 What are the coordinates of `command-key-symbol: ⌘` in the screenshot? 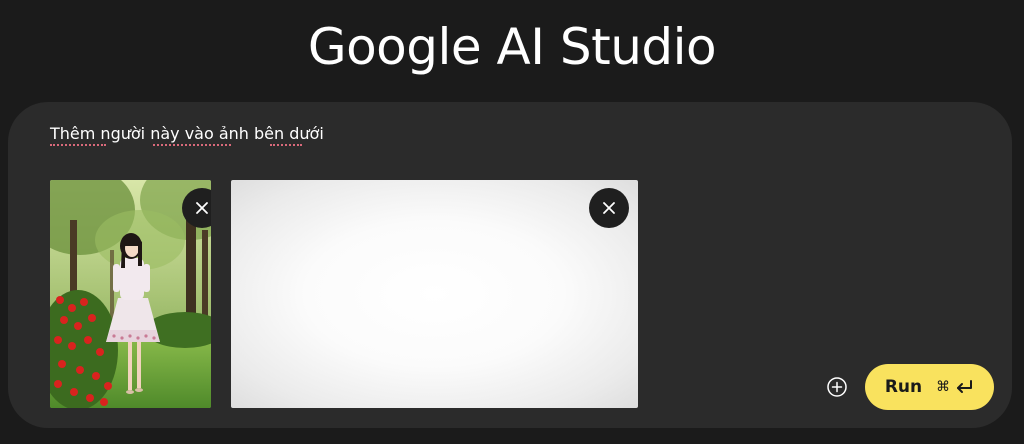 It's located at (943, 387).